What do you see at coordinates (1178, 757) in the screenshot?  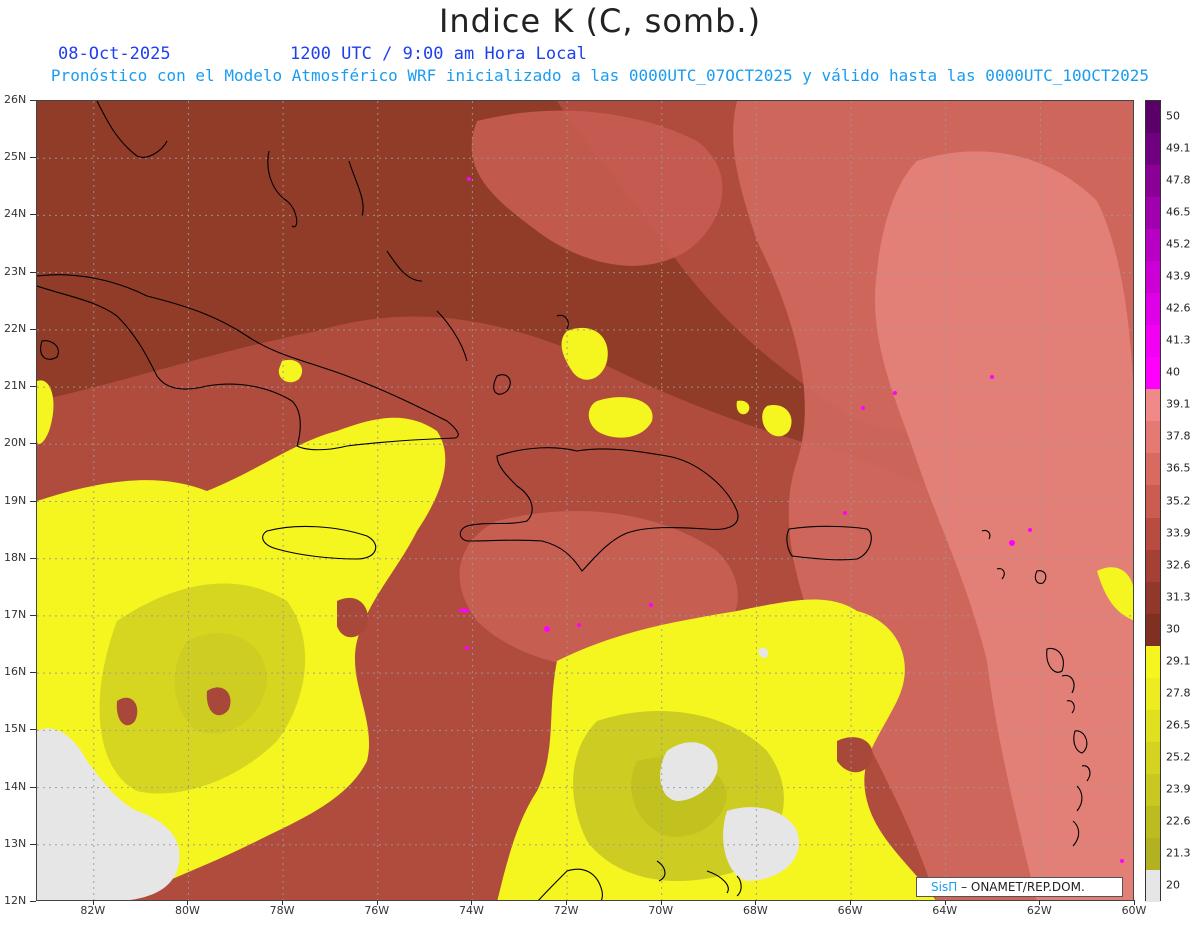 I see `colorbar-label: 25.2` at bounding box center [1178, 757].